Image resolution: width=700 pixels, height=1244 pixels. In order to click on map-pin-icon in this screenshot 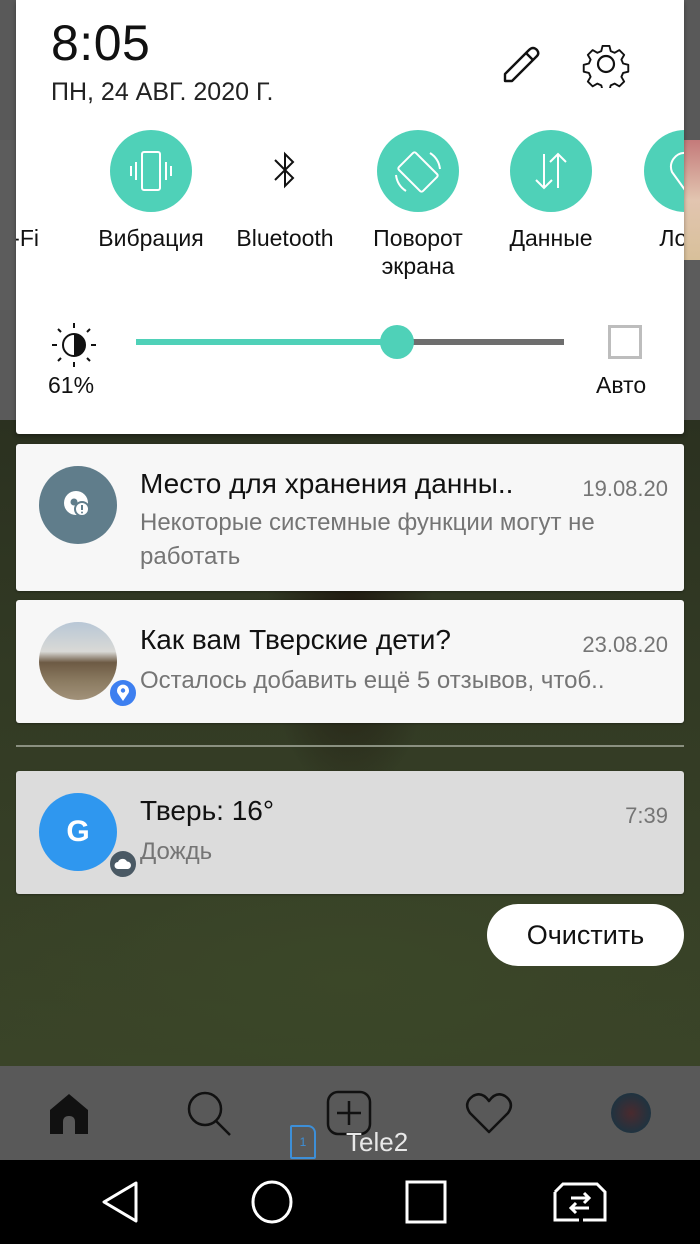, I will do `click(123, 692)`.